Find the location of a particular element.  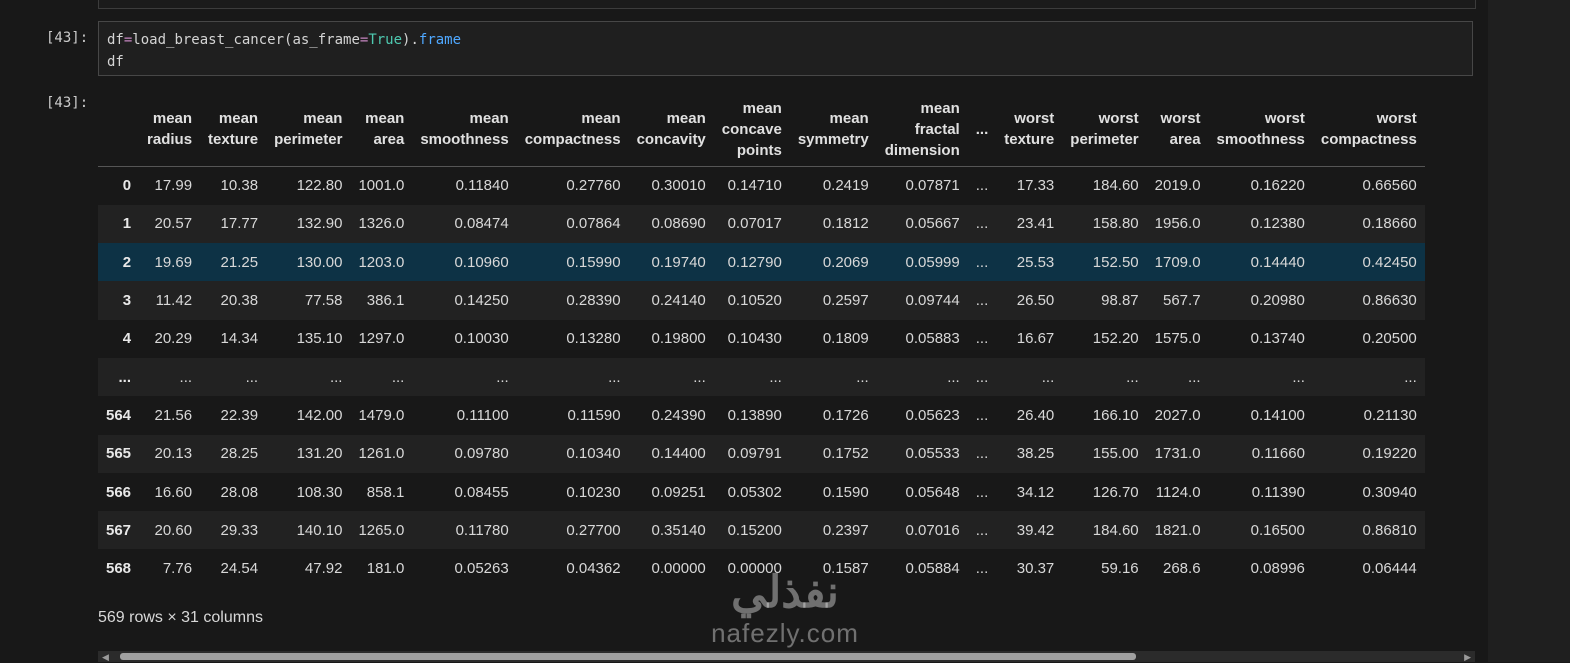

table-cell: 14.34 is located at coordinates (239, 339).